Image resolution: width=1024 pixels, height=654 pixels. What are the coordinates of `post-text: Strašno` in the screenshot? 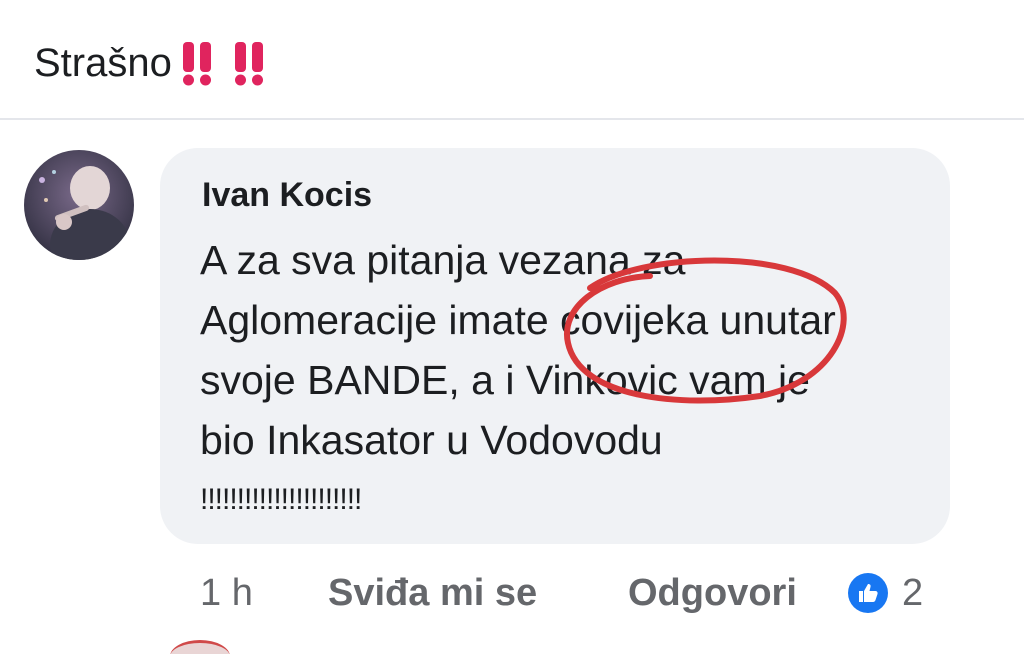 It's located at (151, 63).